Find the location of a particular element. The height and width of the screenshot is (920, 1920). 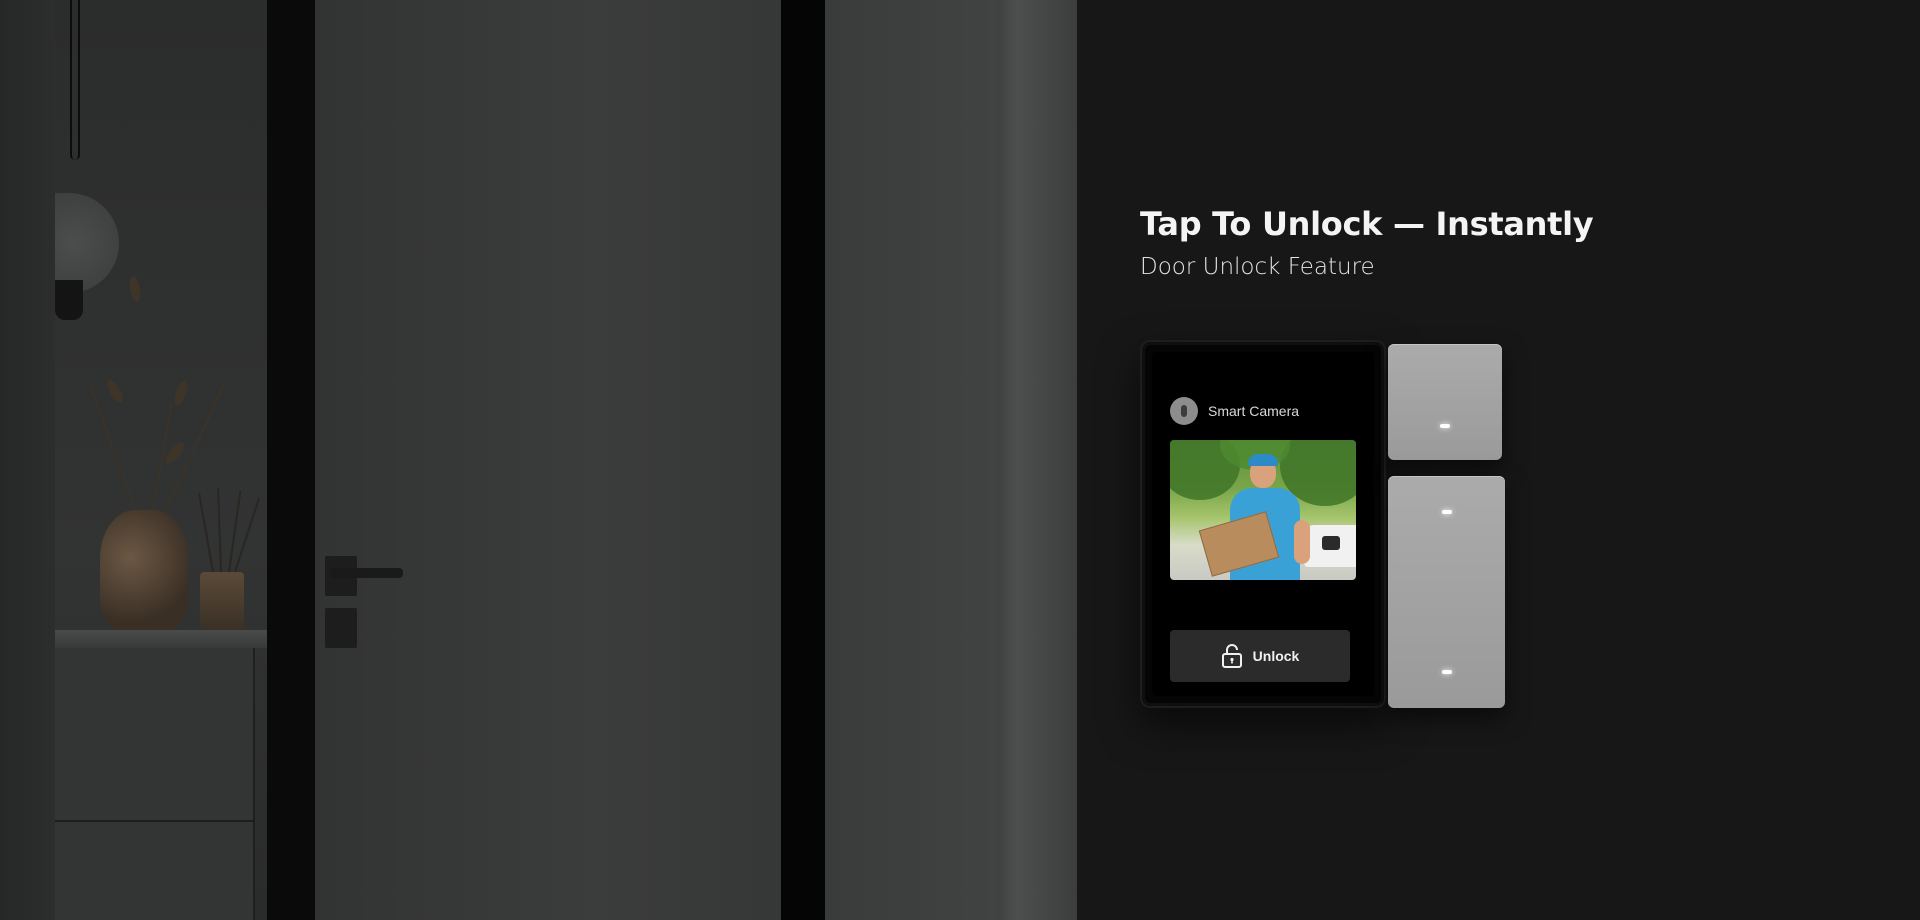

touch-panel: Smart Camera Unlock is located at coordinates (1263, 524).